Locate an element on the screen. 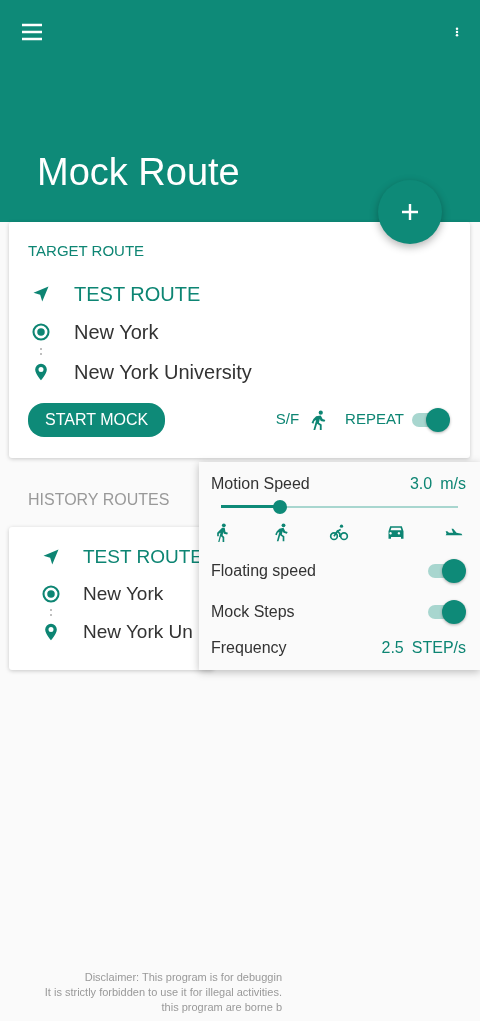  speed-value: 3.0 is located at coordinates (421, 483).